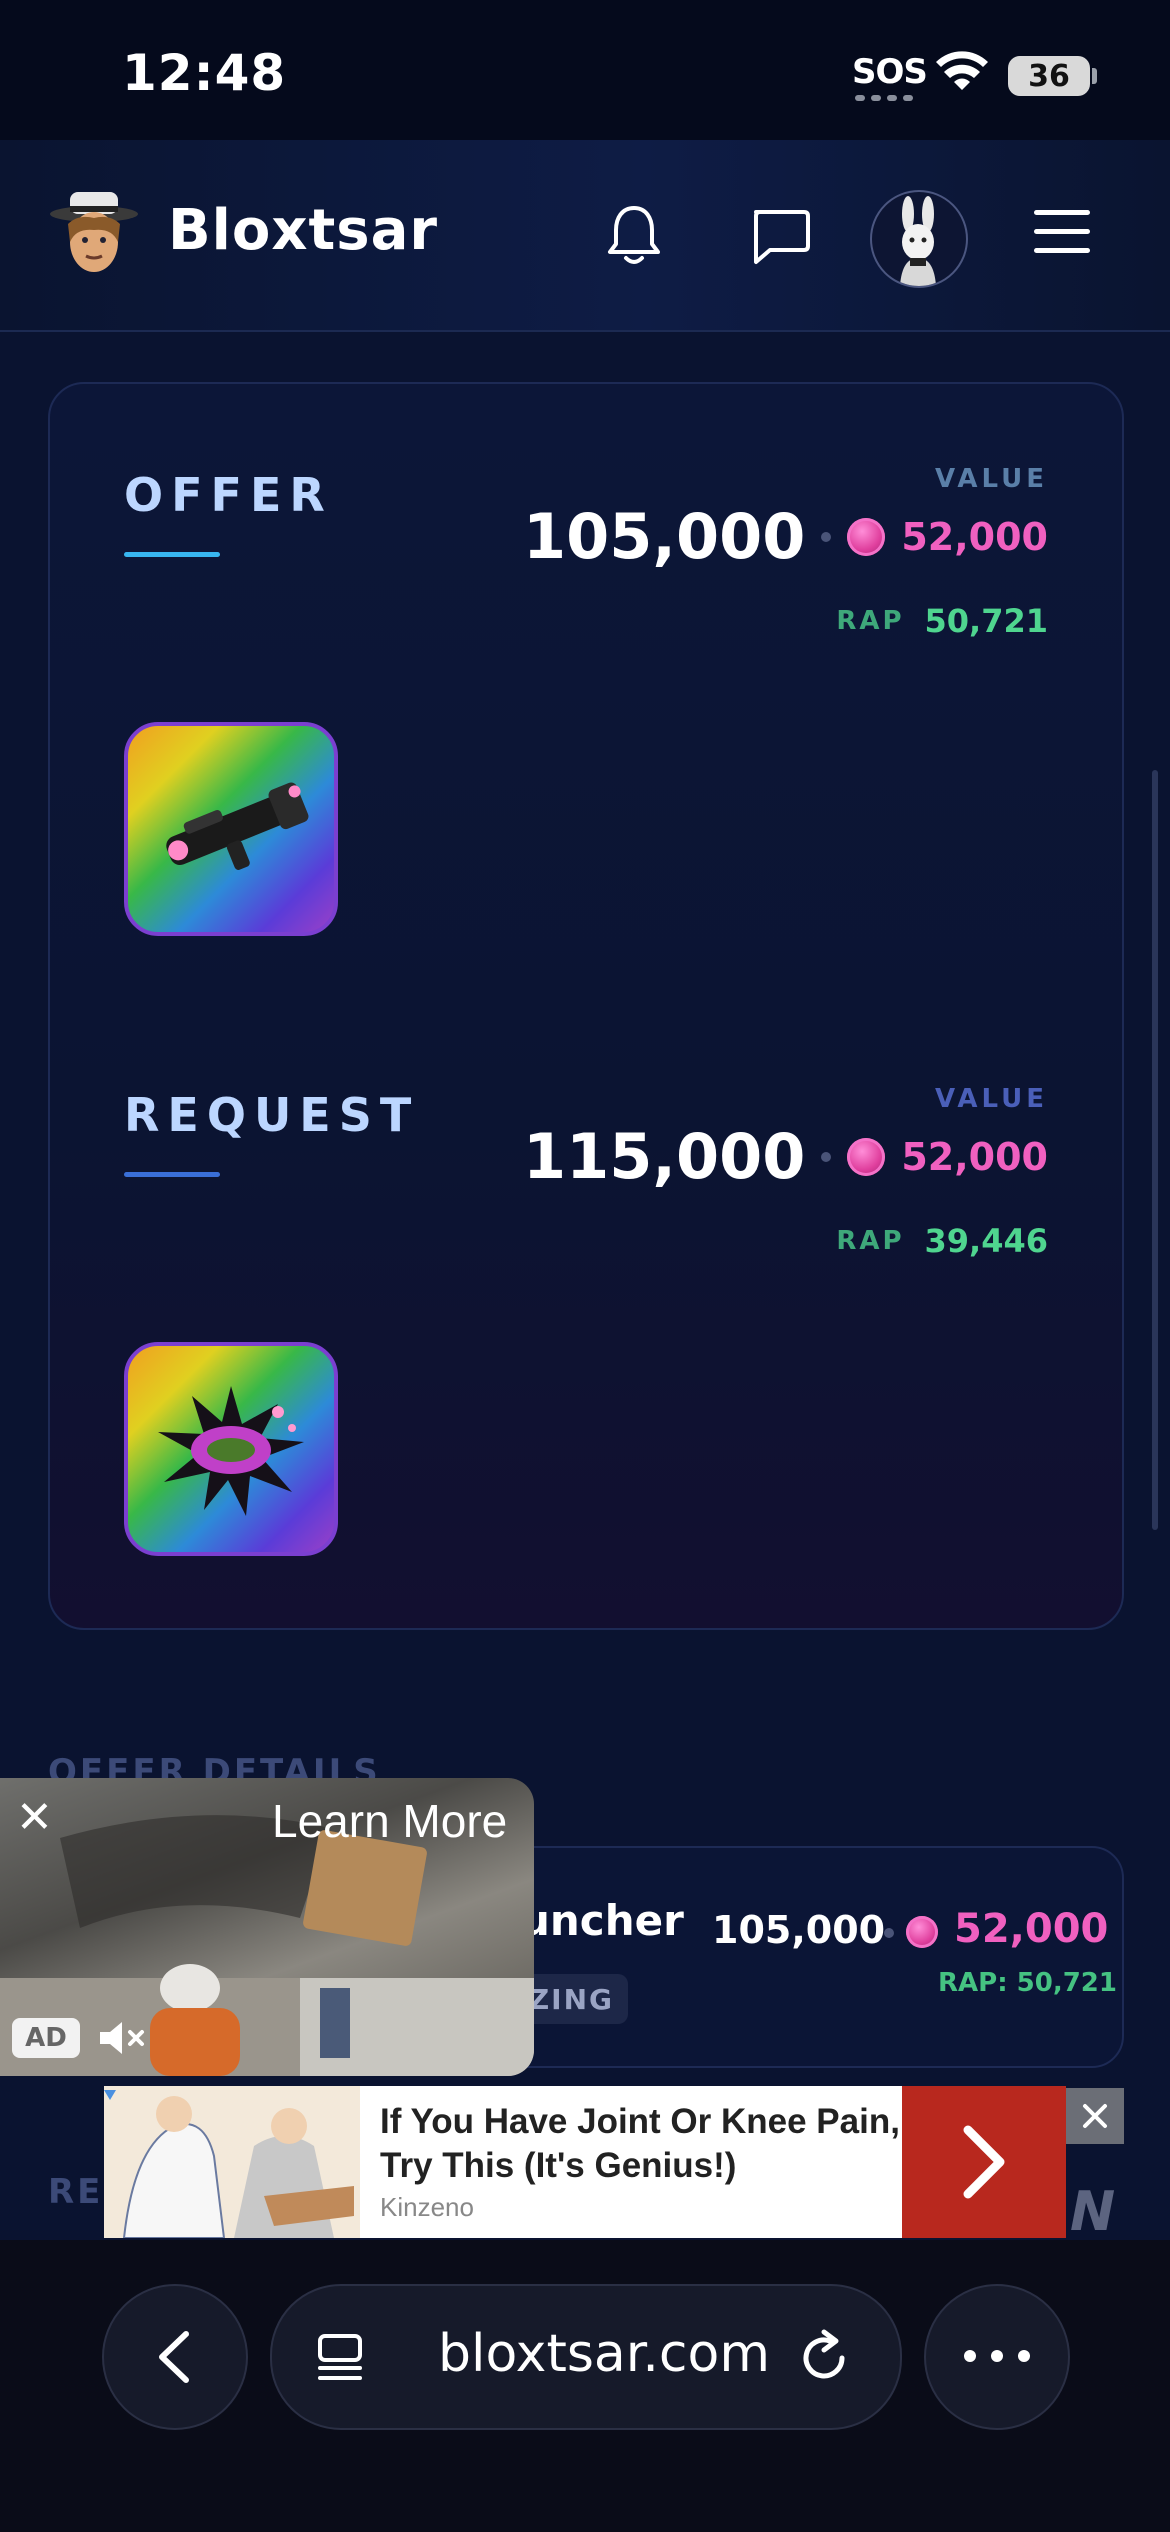 This screenshot has height=2532, width=1170. I want to click on offer-values-row: 105,000 52,000, so click(785, 536).